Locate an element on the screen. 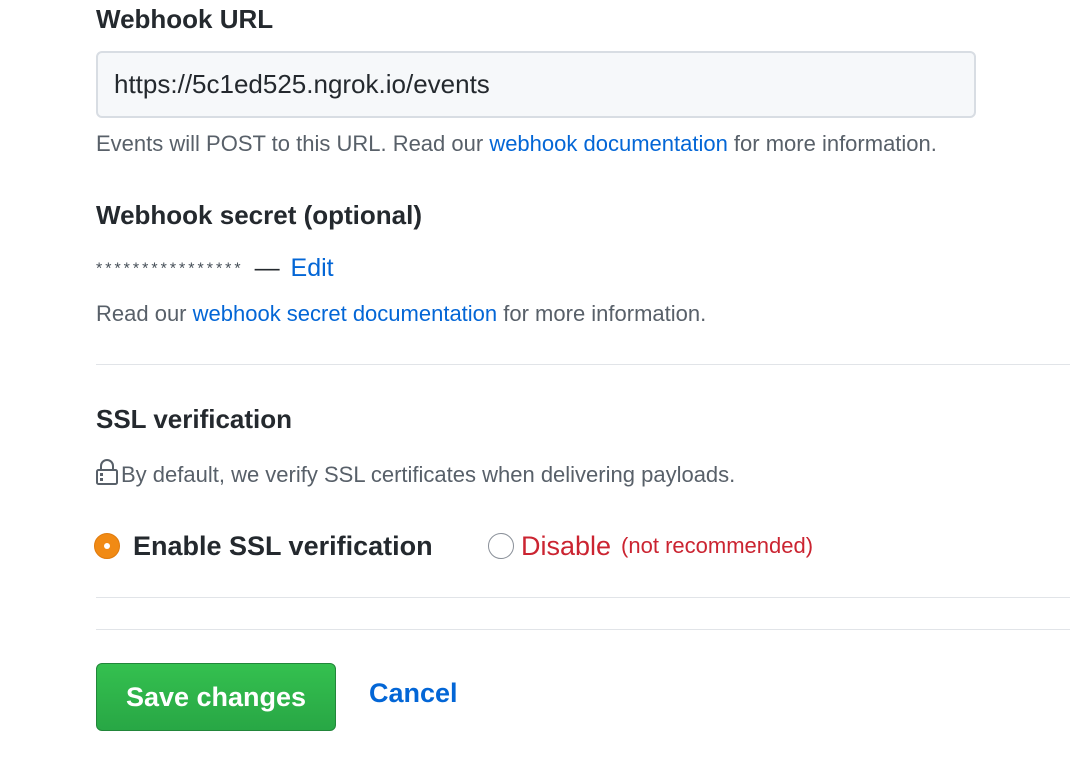 This screenshot has width=1070, height=772. webhook-url-input is located at coordinates (536, 84).